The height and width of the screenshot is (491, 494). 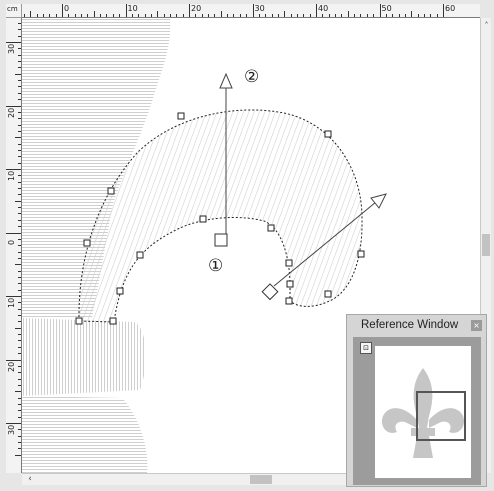 I want to click on preview-fleur-band, so click(x=423, y=432).